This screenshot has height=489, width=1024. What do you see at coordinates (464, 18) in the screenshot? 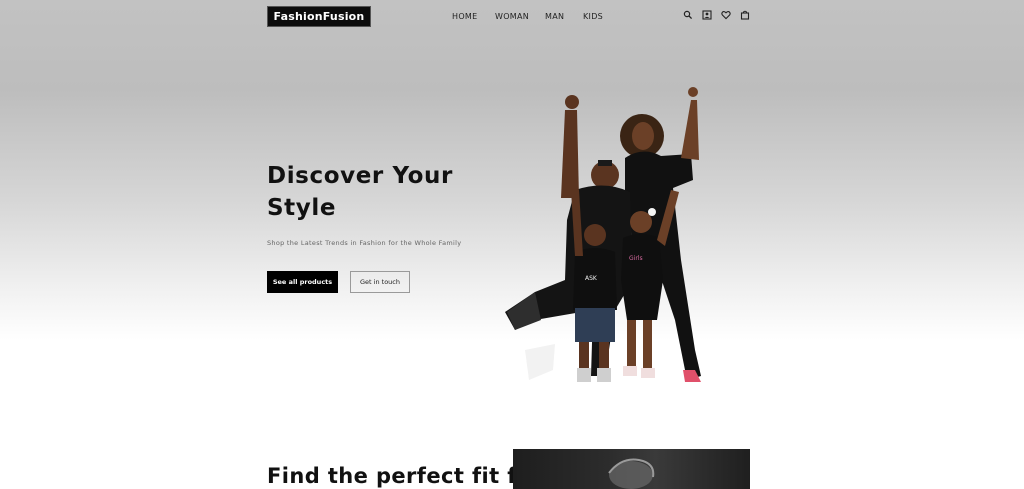
I see `nav-home: HOME` at bounding box center [464, 18].